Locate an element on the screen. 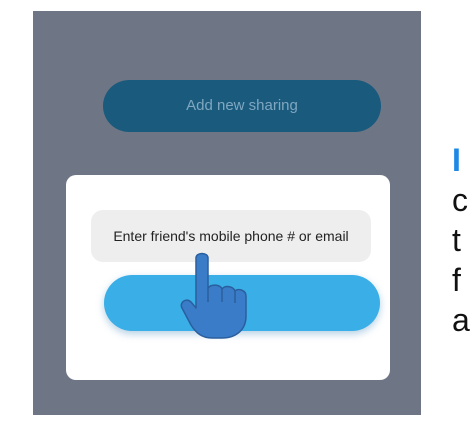 The width and height of the screenshot is (473, 424). instruction-line: f is located at coordinates (456, 280).